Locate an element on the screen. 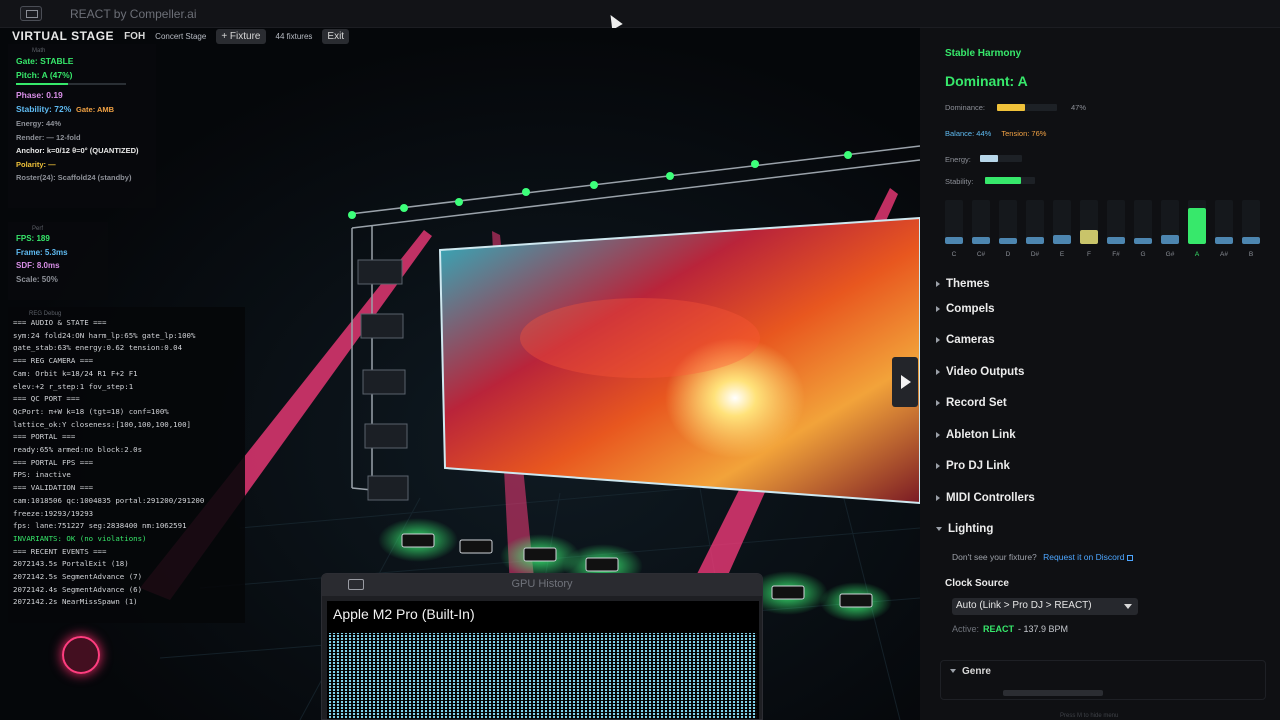 The image size is (1280, 720). clock-source-value: Auto (Link > Pro DJ > REACT) is located at coordinates (1024, 605).